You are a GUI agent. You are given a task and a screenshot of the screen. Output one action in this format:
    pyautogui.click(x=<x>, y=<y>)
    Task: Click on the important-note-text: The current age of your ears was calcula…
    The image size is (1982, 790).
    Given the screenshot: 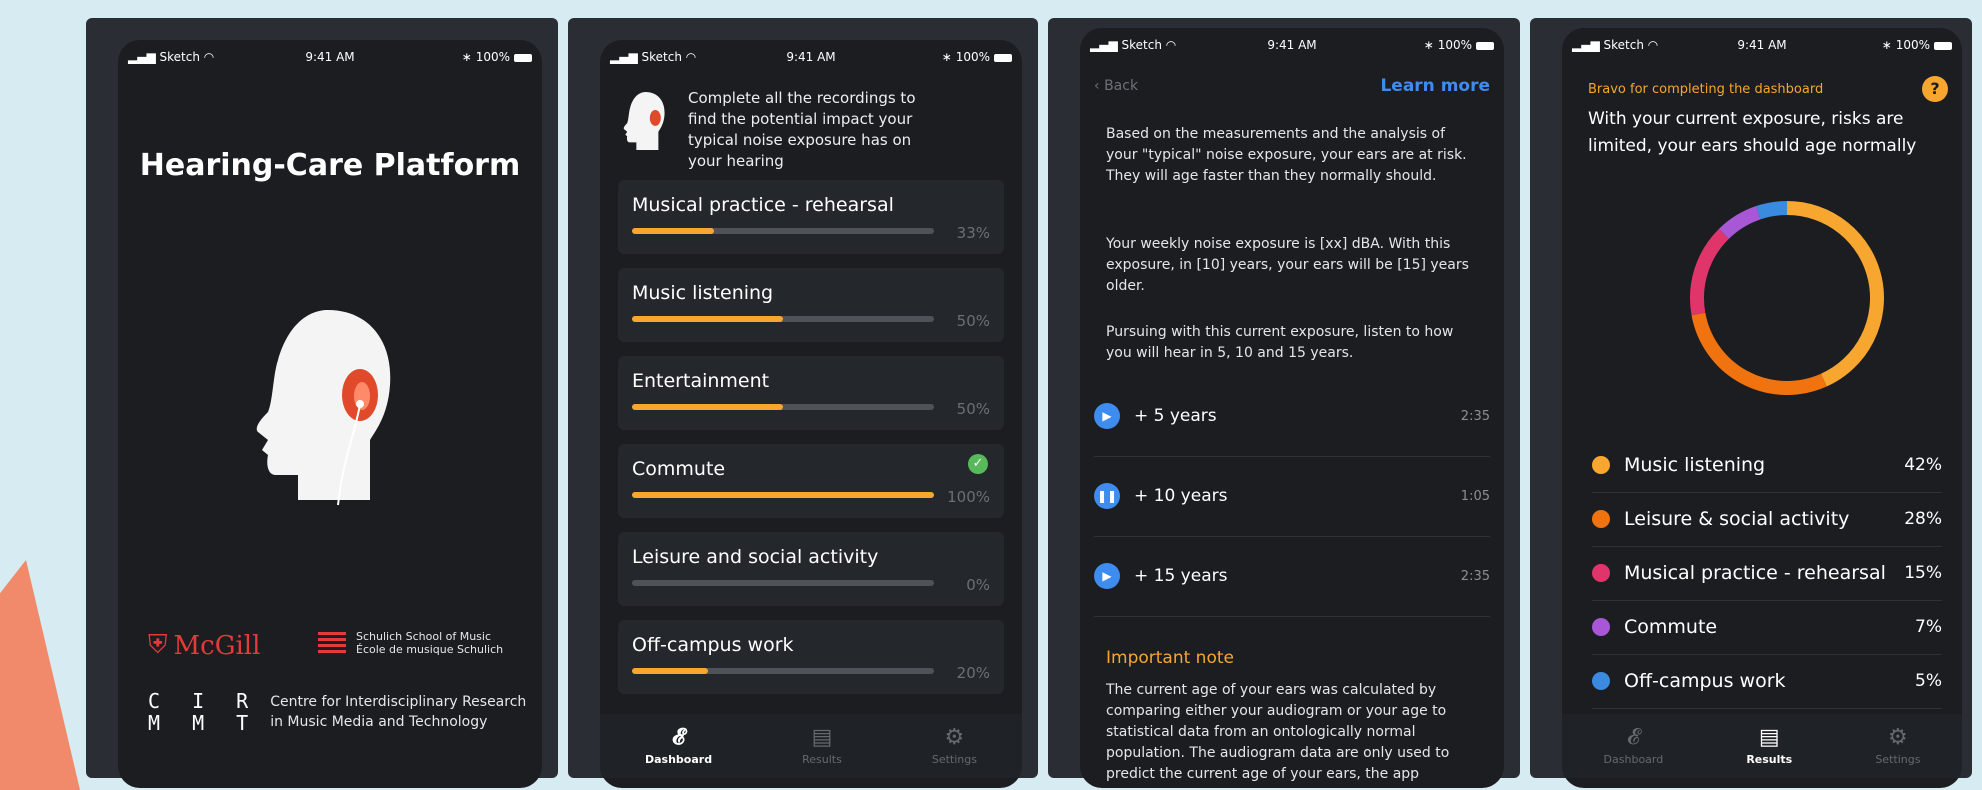 What is the action you would take?
    pyautogui.click(x=1278, y=732)
    